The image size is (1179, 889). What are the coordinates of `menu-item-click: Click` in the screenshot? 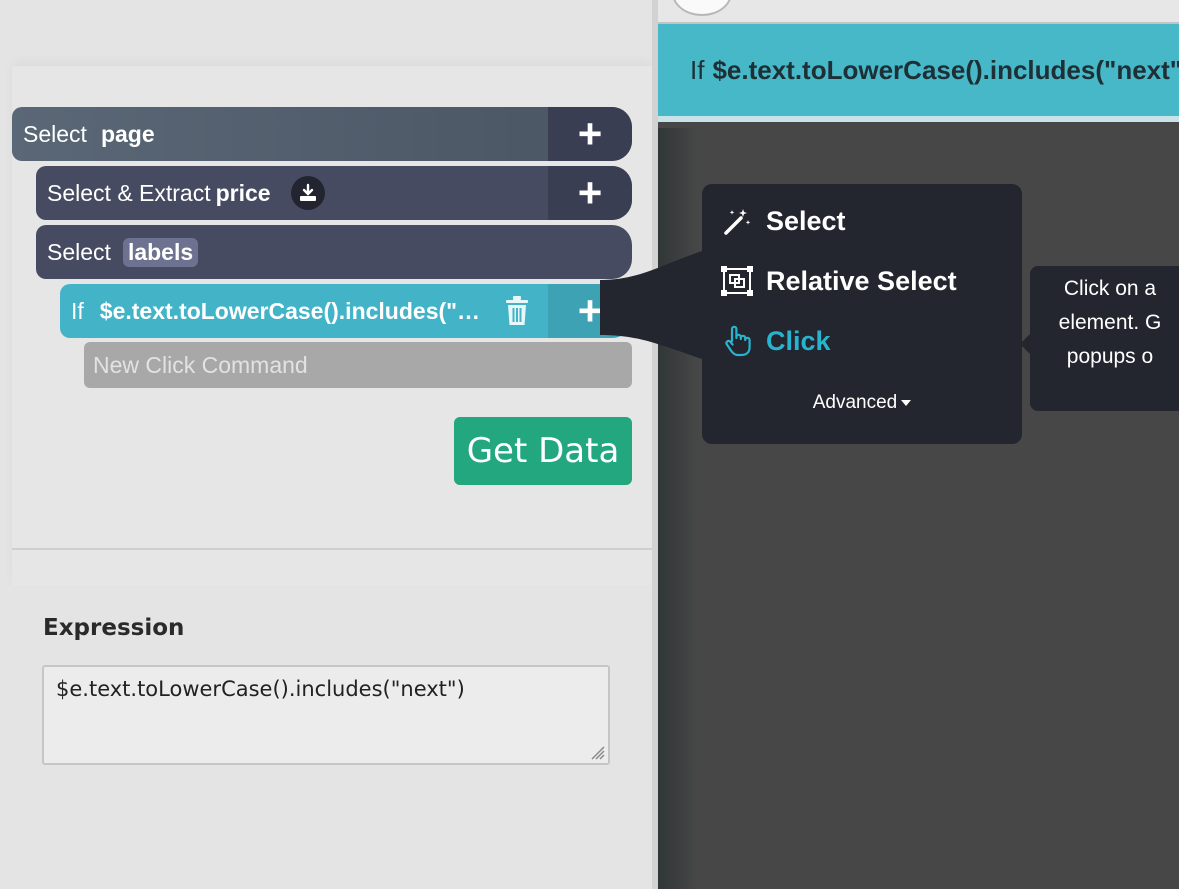 It's located at (775, 341).